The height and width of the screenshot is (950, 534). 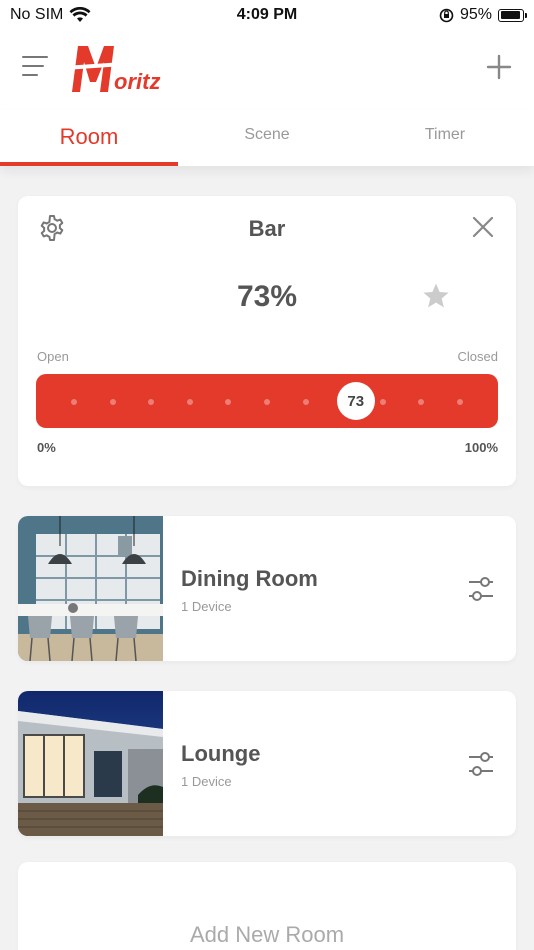 I want to click on slider-knob: 73, so click(x=355, y=401).